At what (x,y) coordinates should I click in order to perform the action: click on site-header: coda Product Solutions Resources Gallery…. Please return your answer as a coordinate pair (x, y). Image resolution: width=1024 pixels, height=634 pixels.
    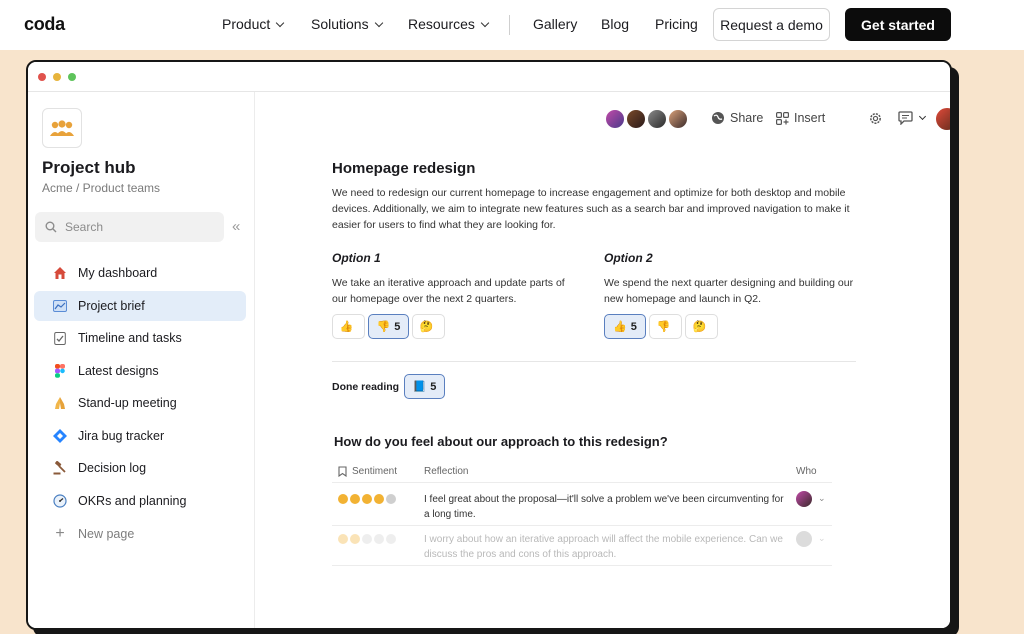
    Looking at the image, I should click on (512, 25).